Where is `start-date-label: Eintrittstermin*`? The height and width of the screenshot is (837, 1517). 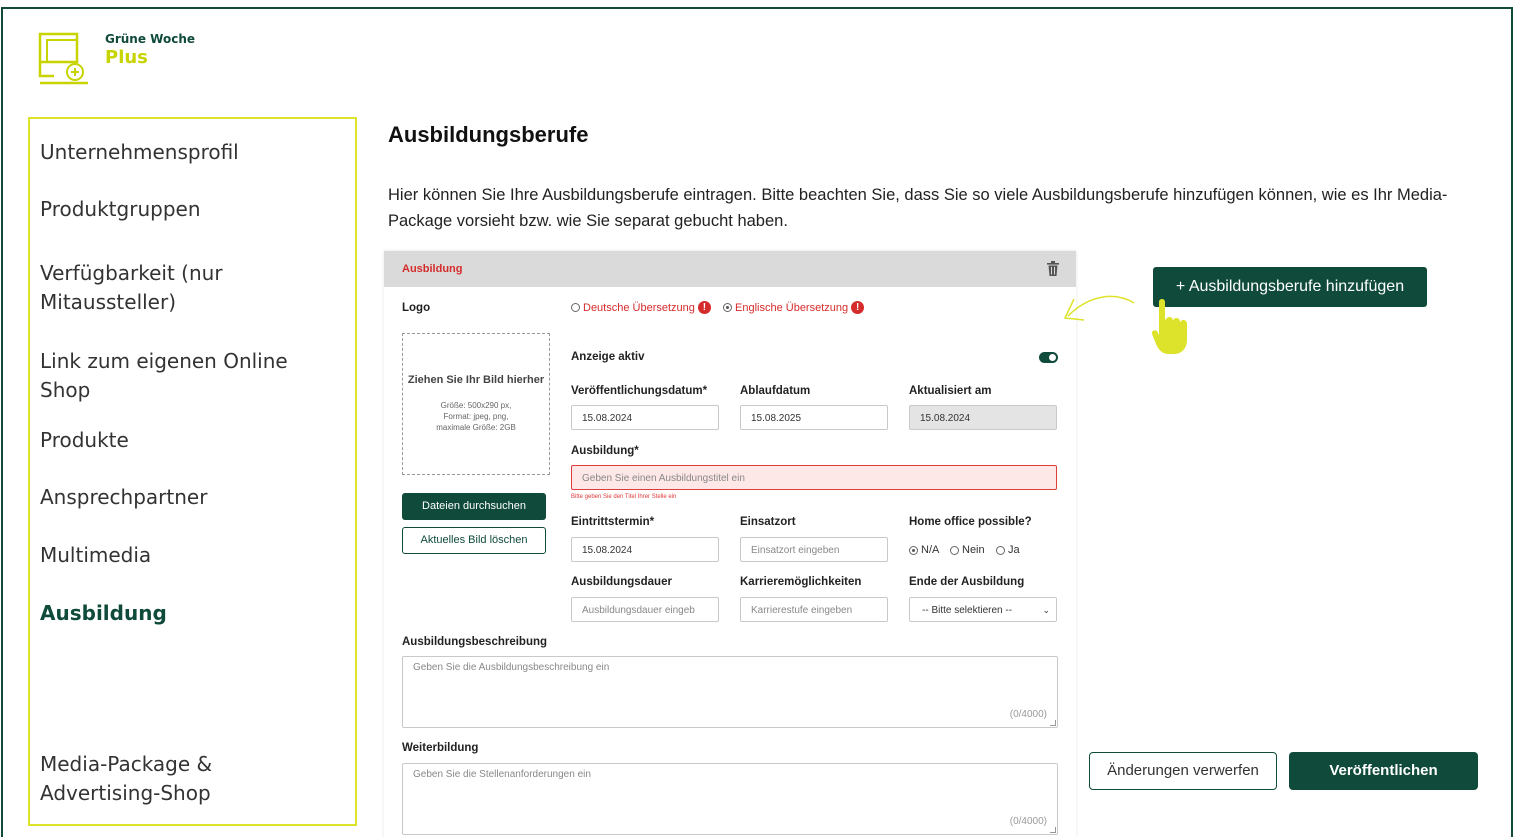
start-date-label: Eintrittstermin* is located at coordinates (613, 522).